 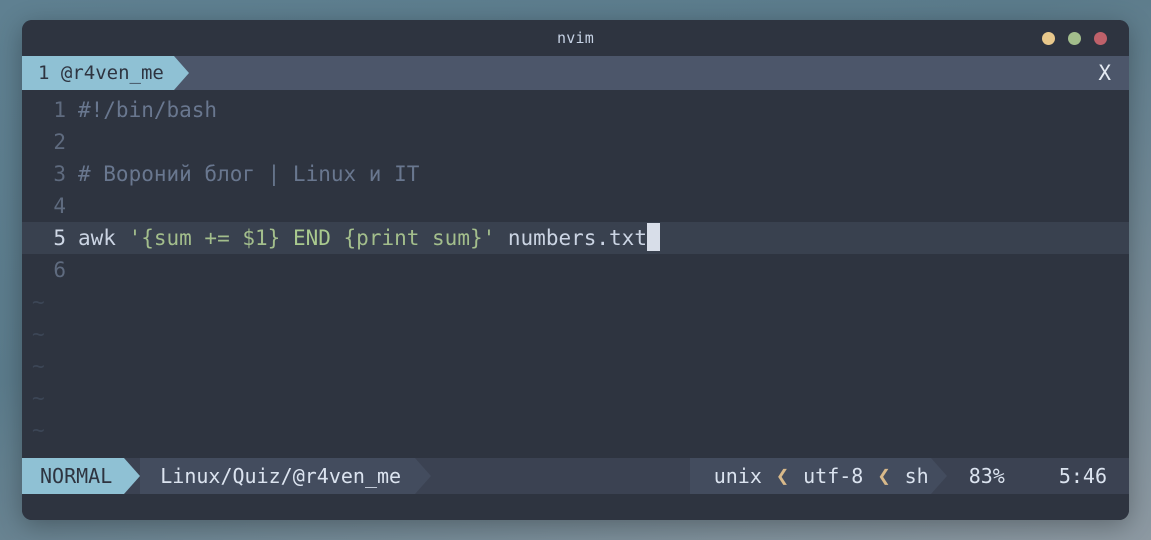 I want to click on status-right-group: unix ❮ utf-8 ❮ sh, so click(x=810, y=476).